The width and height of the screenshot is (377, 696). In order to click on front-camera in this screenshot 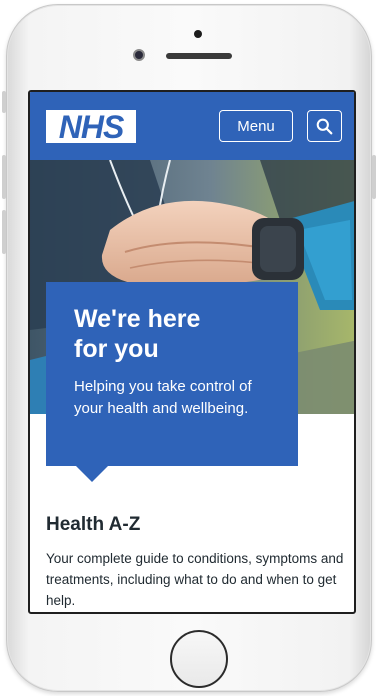, I will do `click(139, 55)`.